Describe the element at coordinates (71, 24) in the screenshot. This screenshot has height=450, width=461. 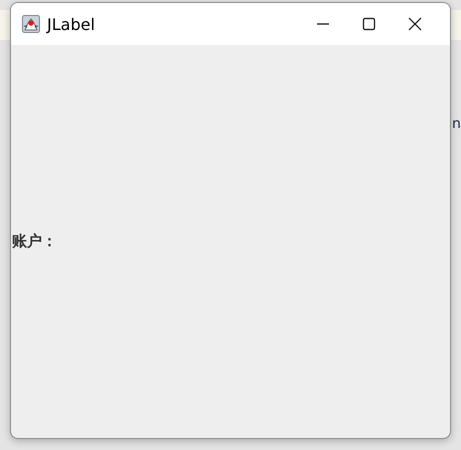
I see `window-title: JLabel` at that location.